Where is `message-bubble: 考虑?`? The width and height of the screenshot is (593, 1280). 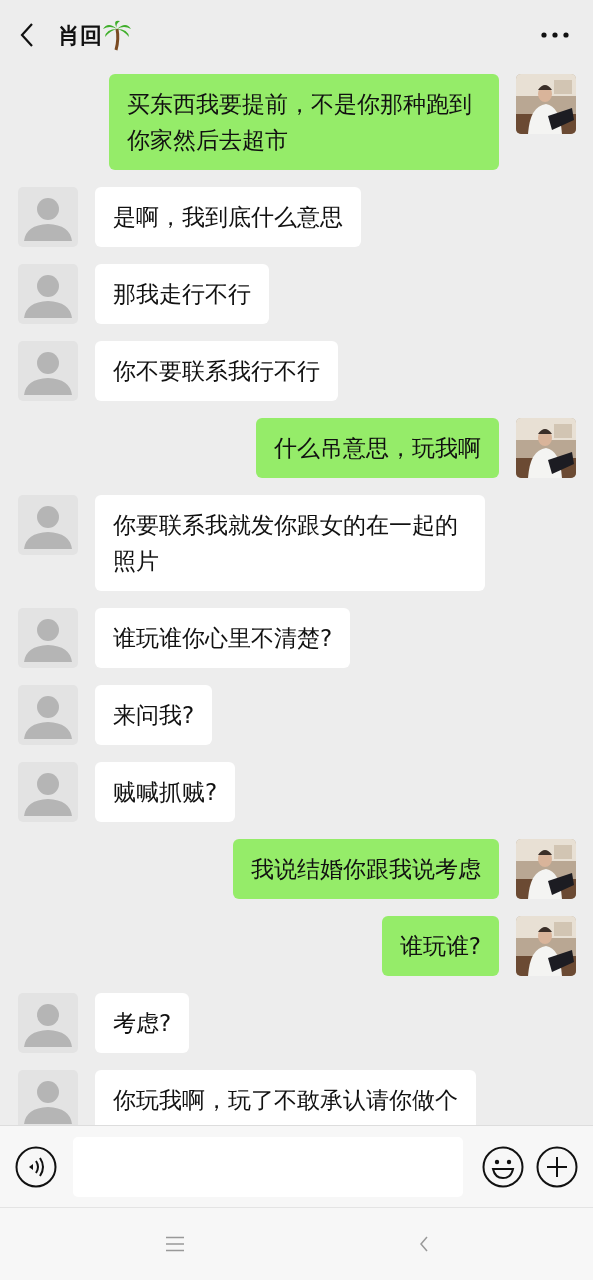
message-bubble: 考虑? is located at coordinates (142, 1023).